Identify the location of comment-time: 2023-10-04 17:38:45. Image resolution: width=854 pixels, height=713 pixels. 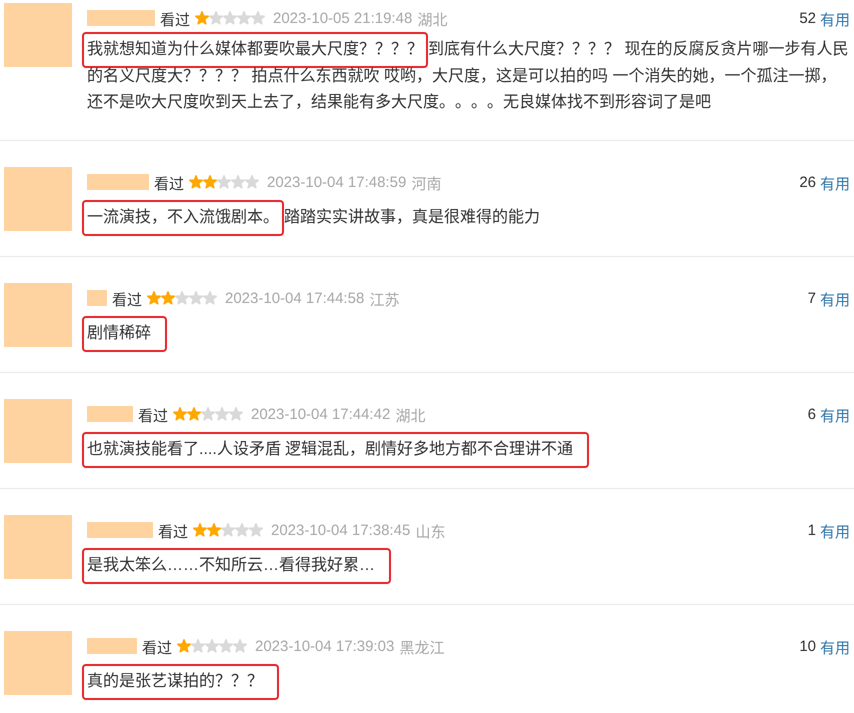
(340, 530).